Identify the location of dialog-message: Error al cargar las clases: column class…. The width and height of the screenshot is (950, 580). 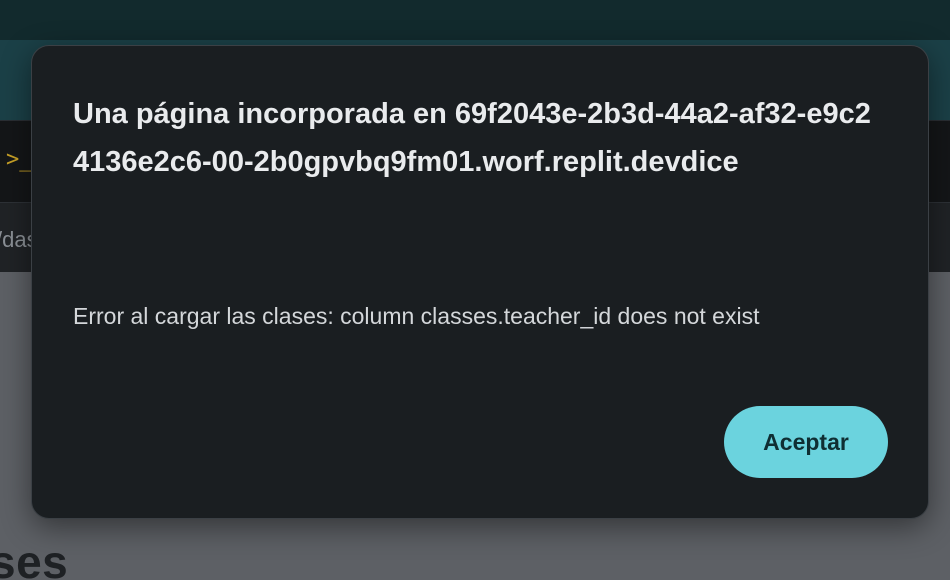
(416, 316).